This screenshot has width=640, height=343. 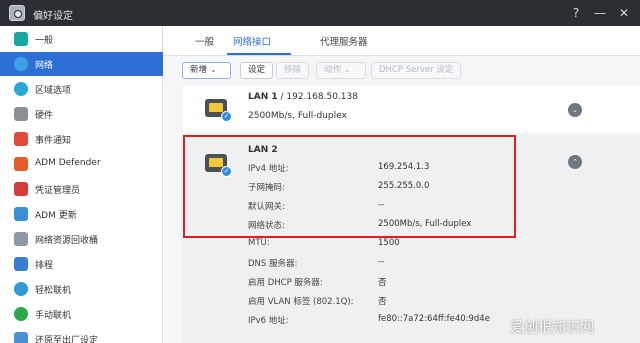 What do you see at coordinates (81, 114) in the screenshot?
I see `sidebar-item-hardware: 硬件` at bounding box center [81, 114].